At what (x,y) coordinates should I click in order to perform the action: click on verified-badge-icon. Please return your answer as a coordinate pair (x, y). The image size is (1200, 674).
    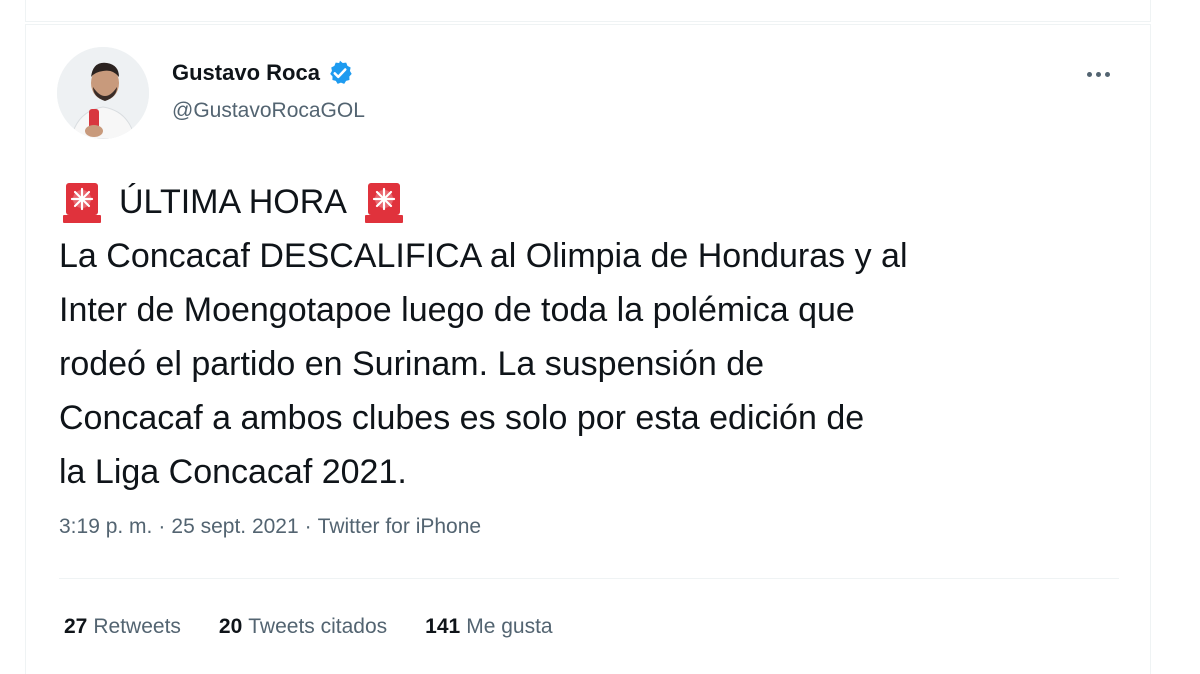
    Looking at the image, I should click on (340, 73).